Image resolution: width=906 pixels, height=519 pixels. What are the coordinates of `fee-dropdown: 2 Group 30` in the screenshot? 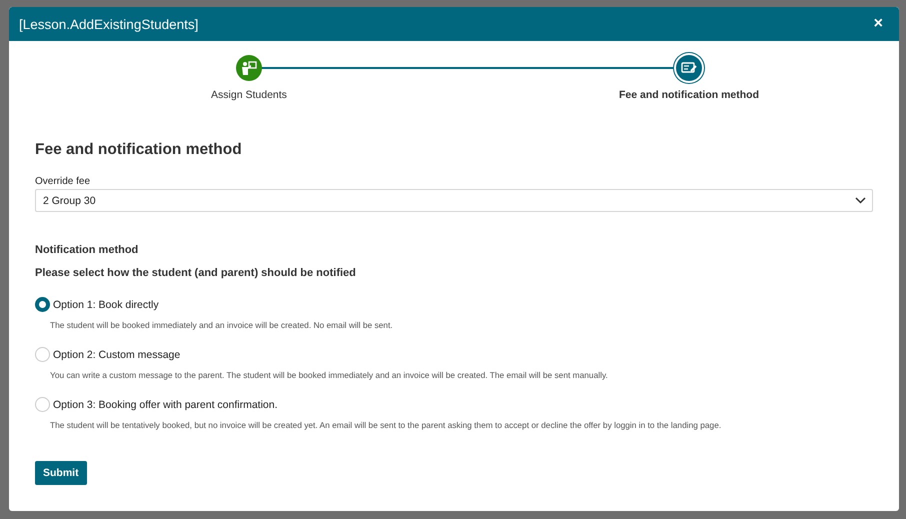 It's located at (454, 200).